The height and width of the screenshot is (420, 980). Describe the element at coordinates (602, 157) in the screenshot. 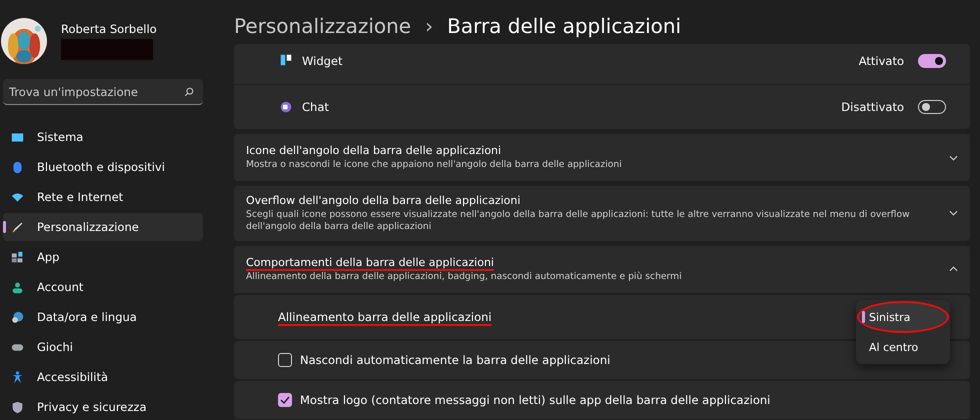

I see `settings-section: Icone dell'angolo della barra delle applicazioni Mostra o nascondi le icone che appaiono nell'angolo della barra delle applicazioni` at that location.